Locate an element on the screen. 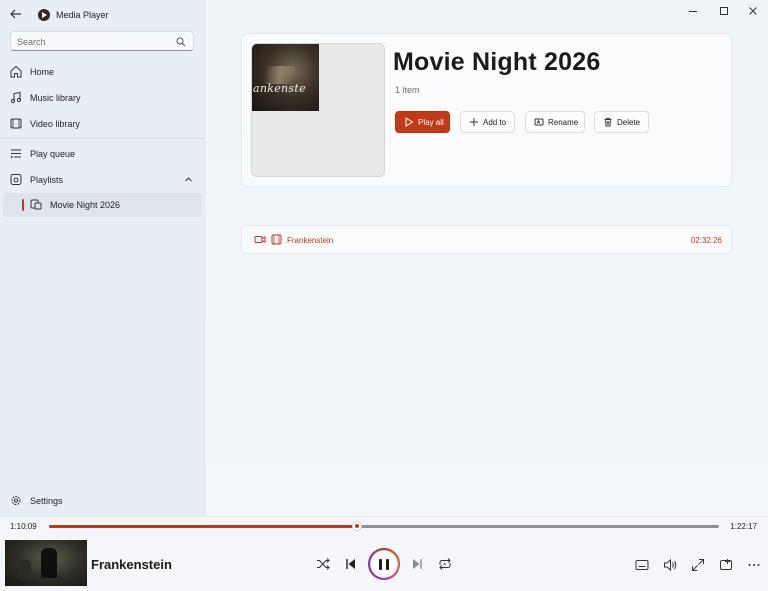  gear-icon is located at coordinates (16, 500).